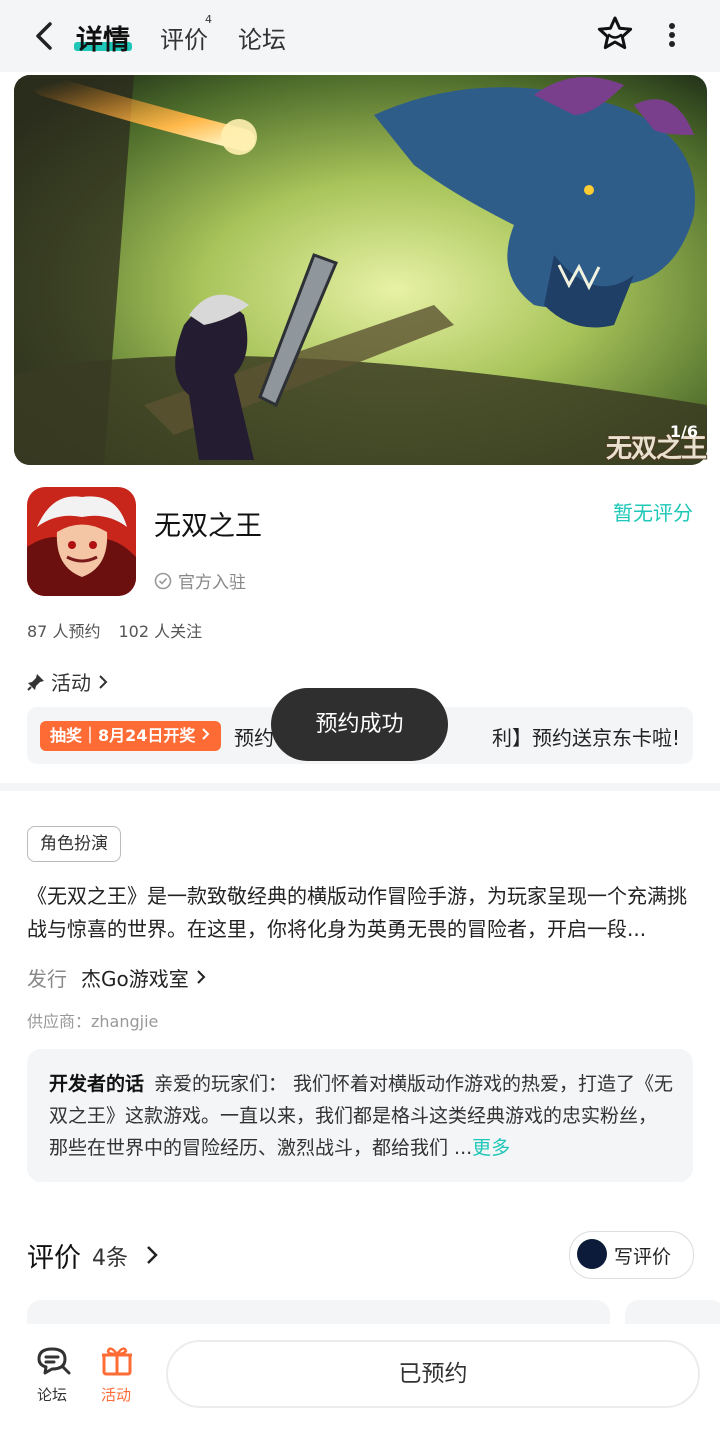 This screenshot has height=1431, width=720. Describe the element at coordinates (586, 738) in the screenshot. I see `activity-text-right: 利】预约送京东卡啦!` at that location.